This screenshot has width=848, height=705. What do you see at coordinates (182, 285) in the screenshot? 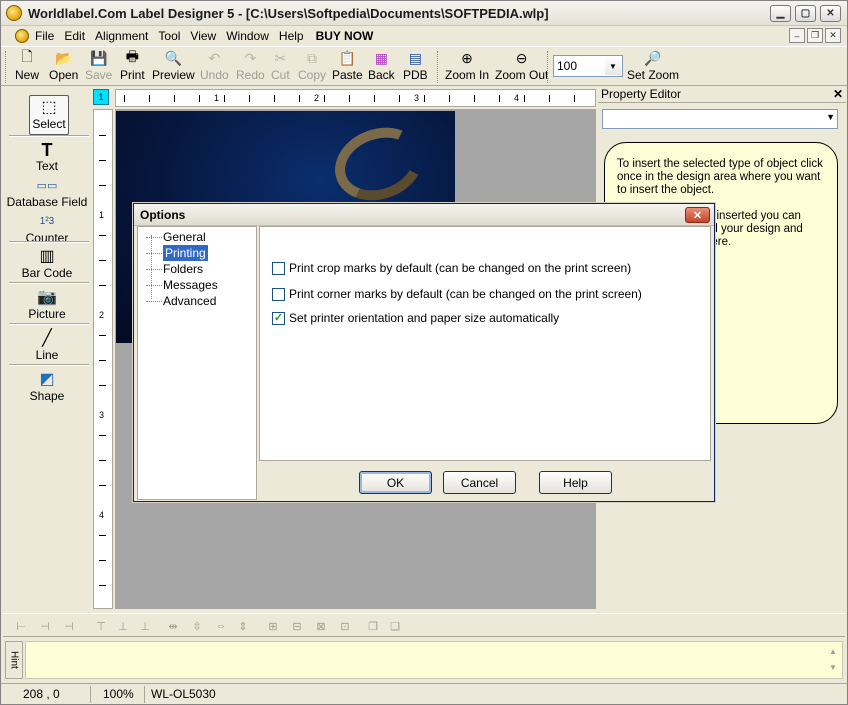
I see `tree-item-messages: Messages` at bounding box center [182, 285].